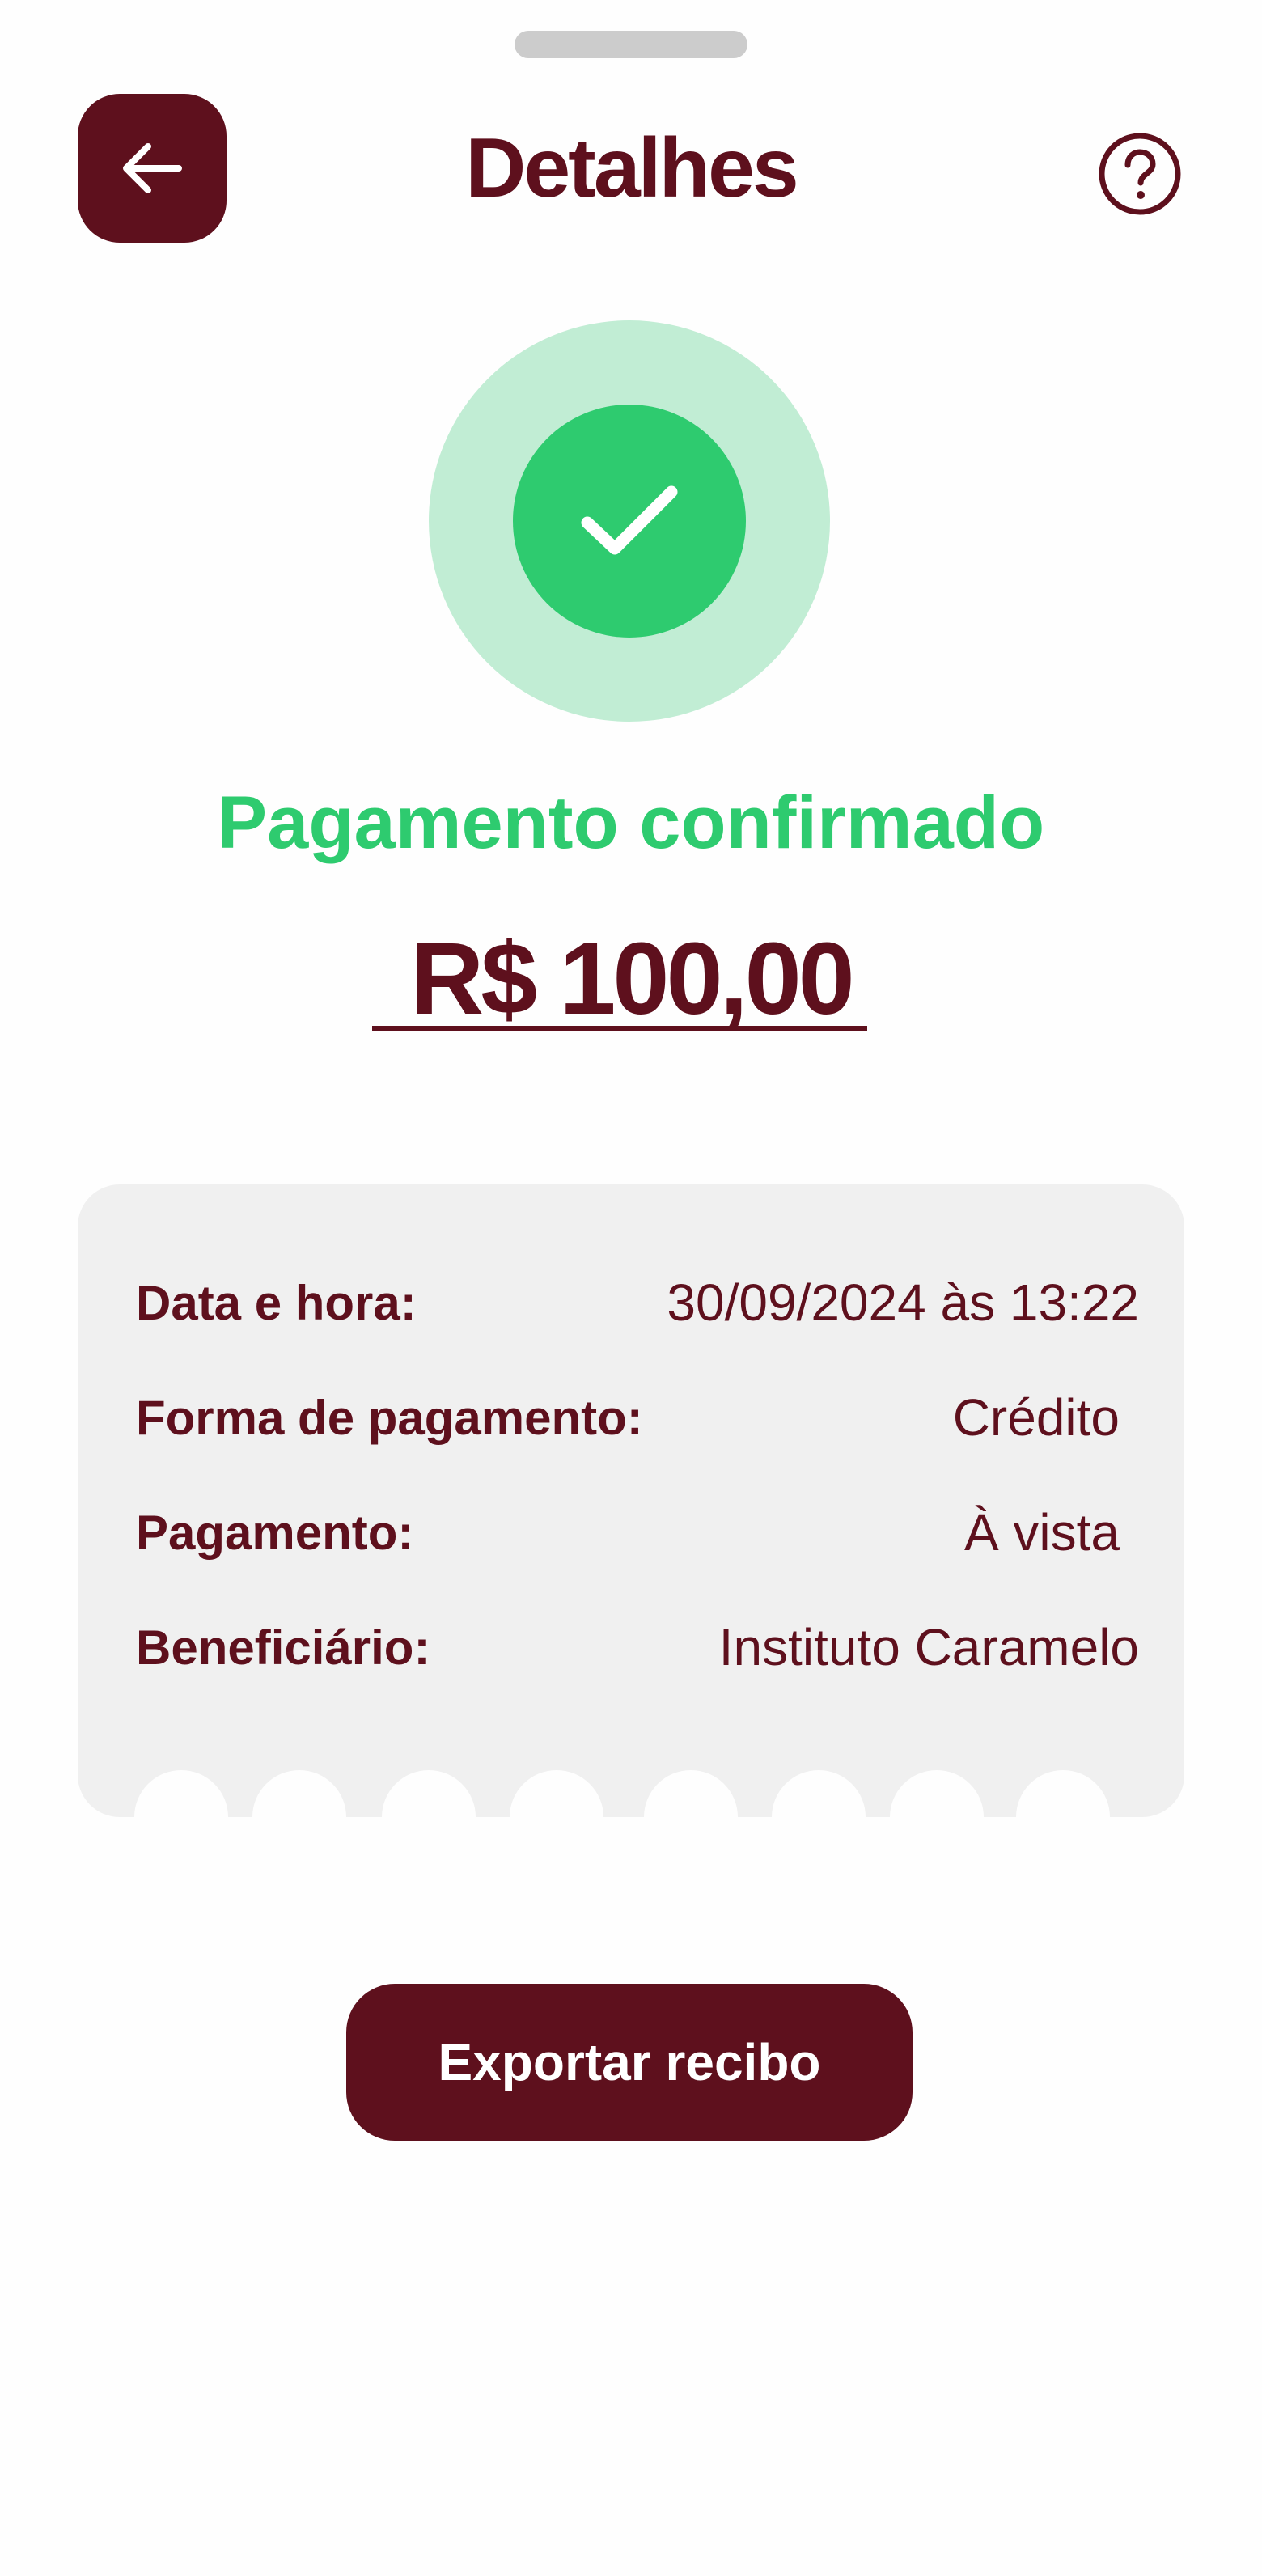 The width and height of the screenshot is (1262, 2576). What do you see at coordinates (631, 823) in the screenshot?
I see `payment-status-message: Pagamento confirmado` at bounding box center [631, 823].